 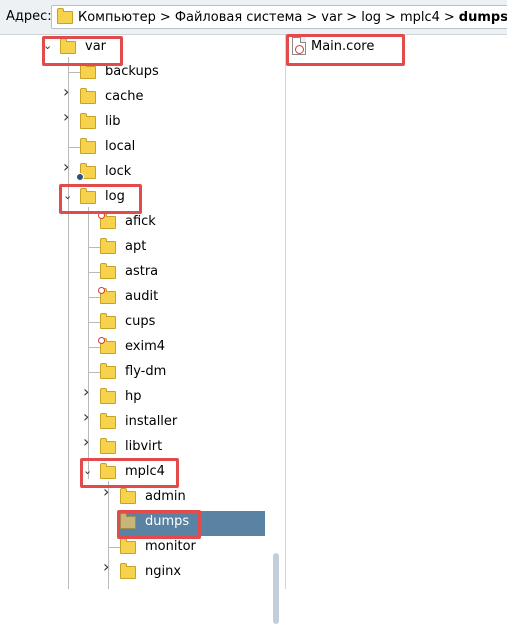 What do you see at coordinates (146, 371) in the screenshot?
I see `tree-item-label: fly-dm` at bounding box center [146, 371].